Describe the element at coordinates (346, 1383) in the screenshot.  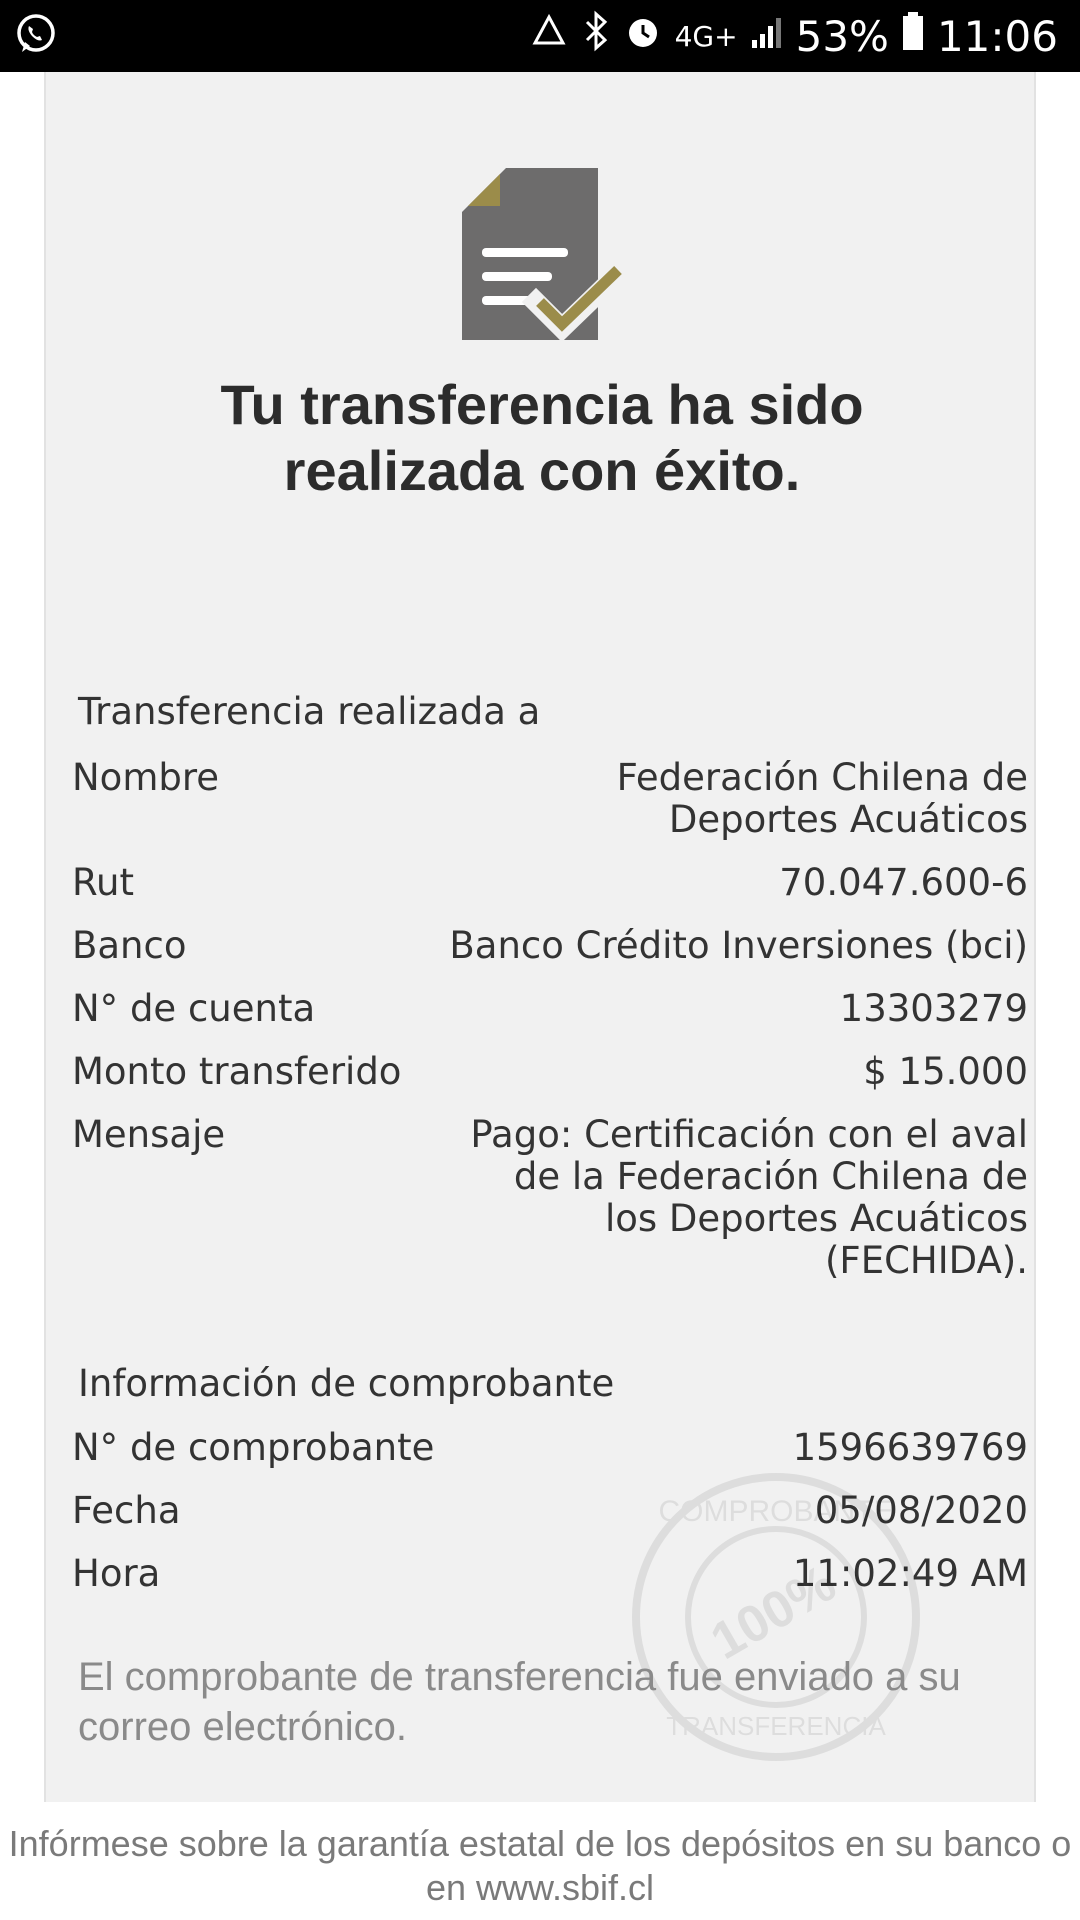
I see `section-title-voucher: Información de comprobante` at that location.